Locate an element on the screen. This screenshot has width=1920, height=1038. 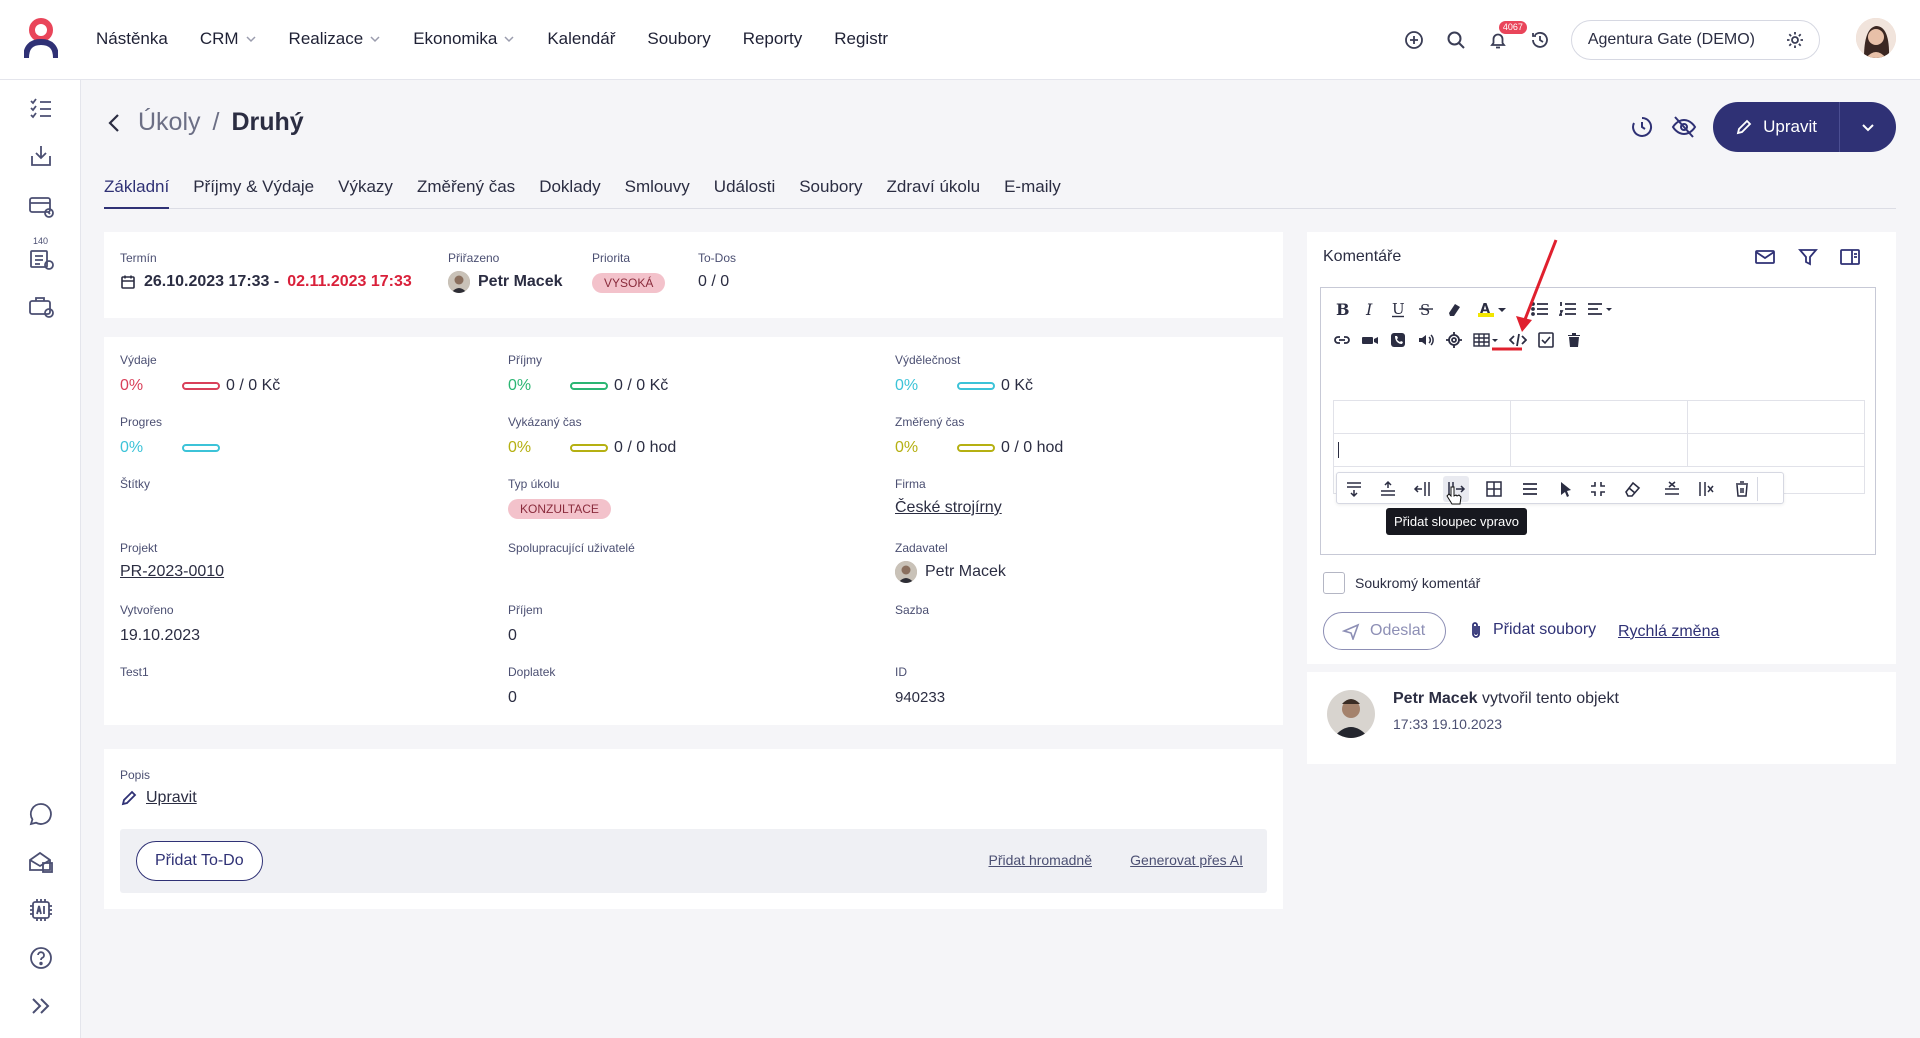
help-icon is located at coordinates (41, 958).